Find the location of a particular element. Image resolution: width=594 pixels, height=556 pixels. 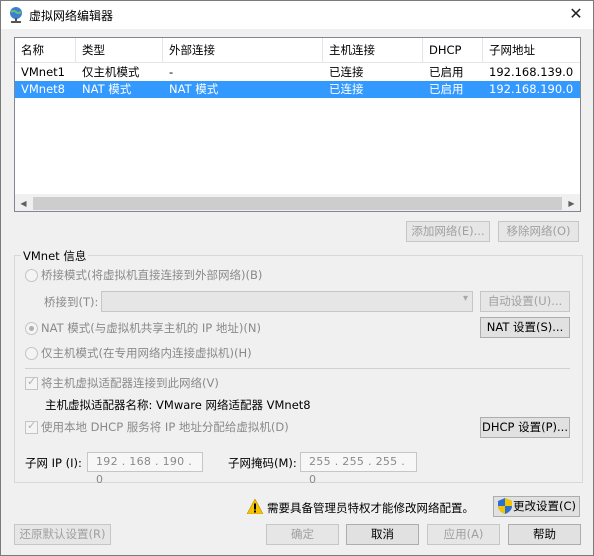

column-header-subnet: 子网地址 is located at coordinates (531, 50).